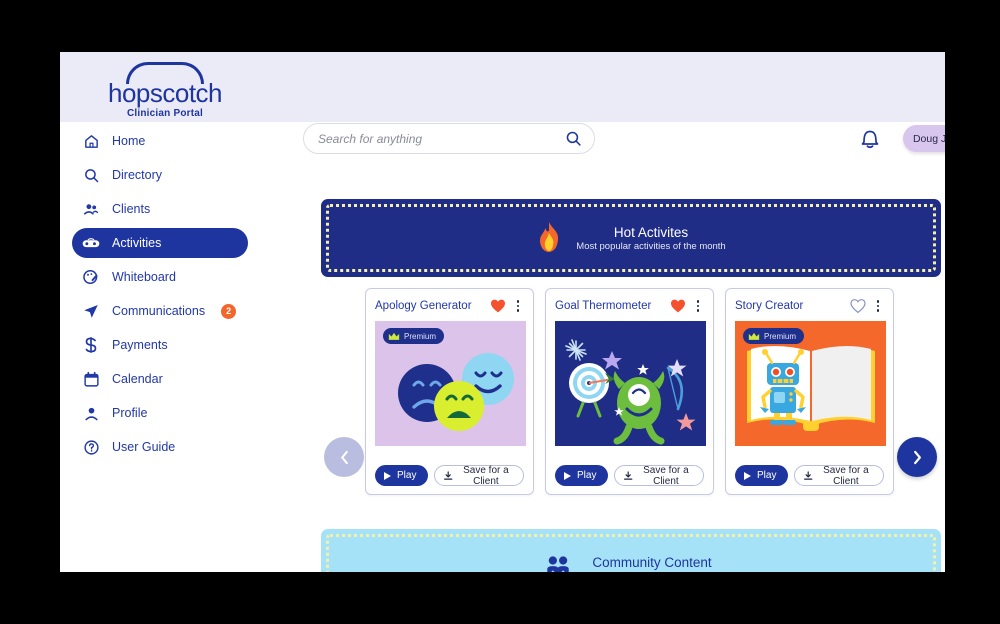 Image resolution: width=1000 pixels, height=624 pixels. I want to click on activity-card: Goal Thermometer Play Save for a Client, so click(629, 391).